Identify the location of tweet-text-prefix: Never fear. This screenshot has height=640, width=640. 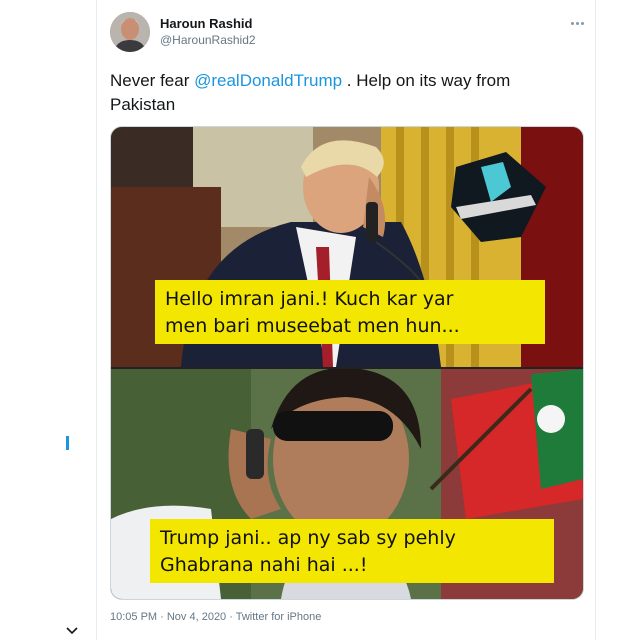
(152, 80).